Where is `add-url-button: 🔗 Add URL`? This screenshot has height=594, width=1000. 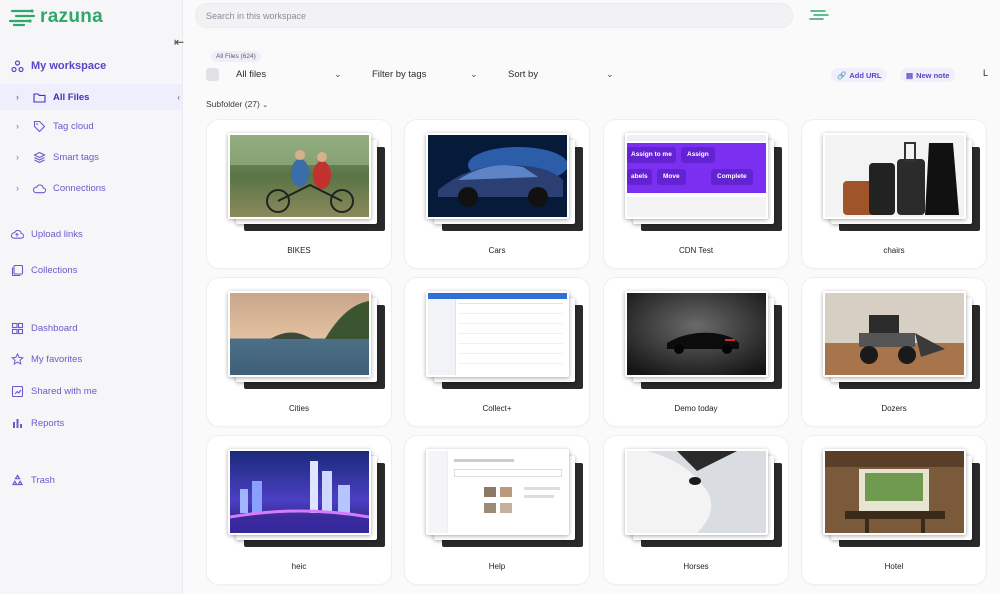
add-url-button: 🔗 Add URL is located at coordinates (859, 75).